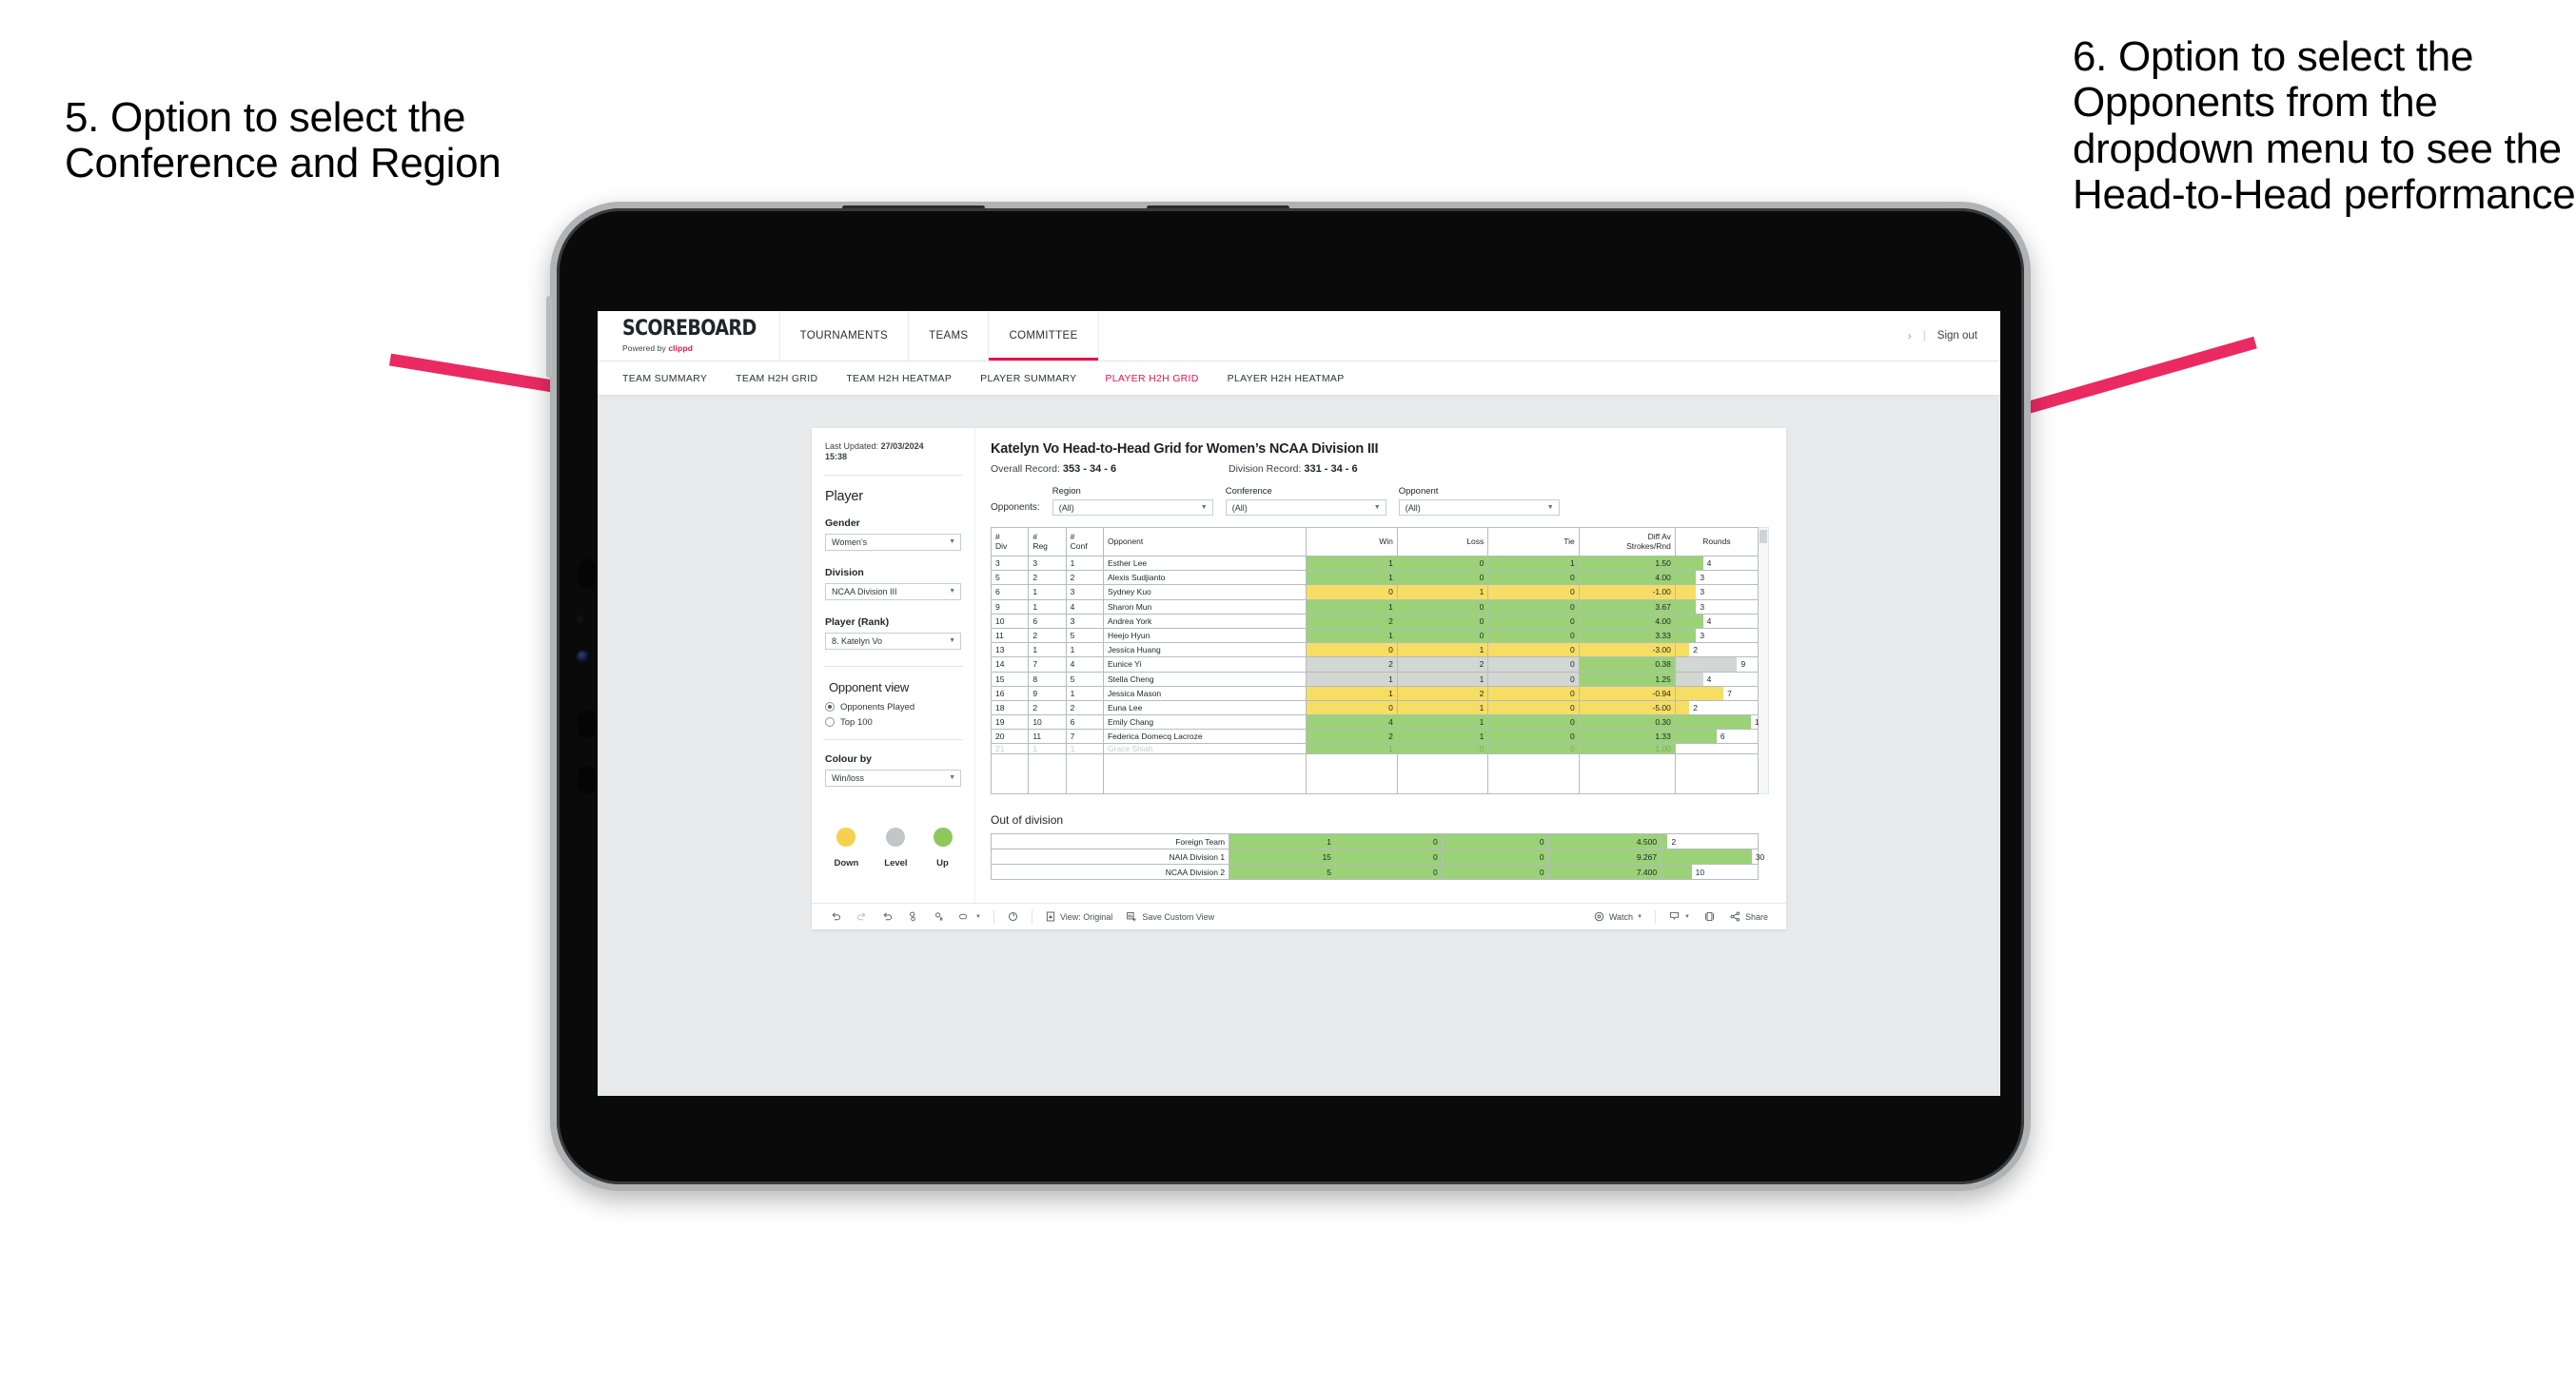  Describe the element at coordinates (1627, 592) in the screenshot. I see `cell-diff: -1.00` at that location.